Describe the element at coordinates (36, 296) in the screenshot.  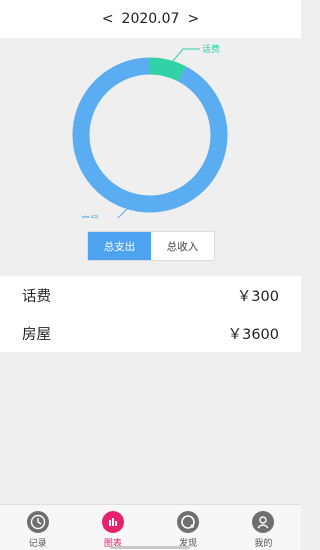
I see `category-name: 话费` at that location.